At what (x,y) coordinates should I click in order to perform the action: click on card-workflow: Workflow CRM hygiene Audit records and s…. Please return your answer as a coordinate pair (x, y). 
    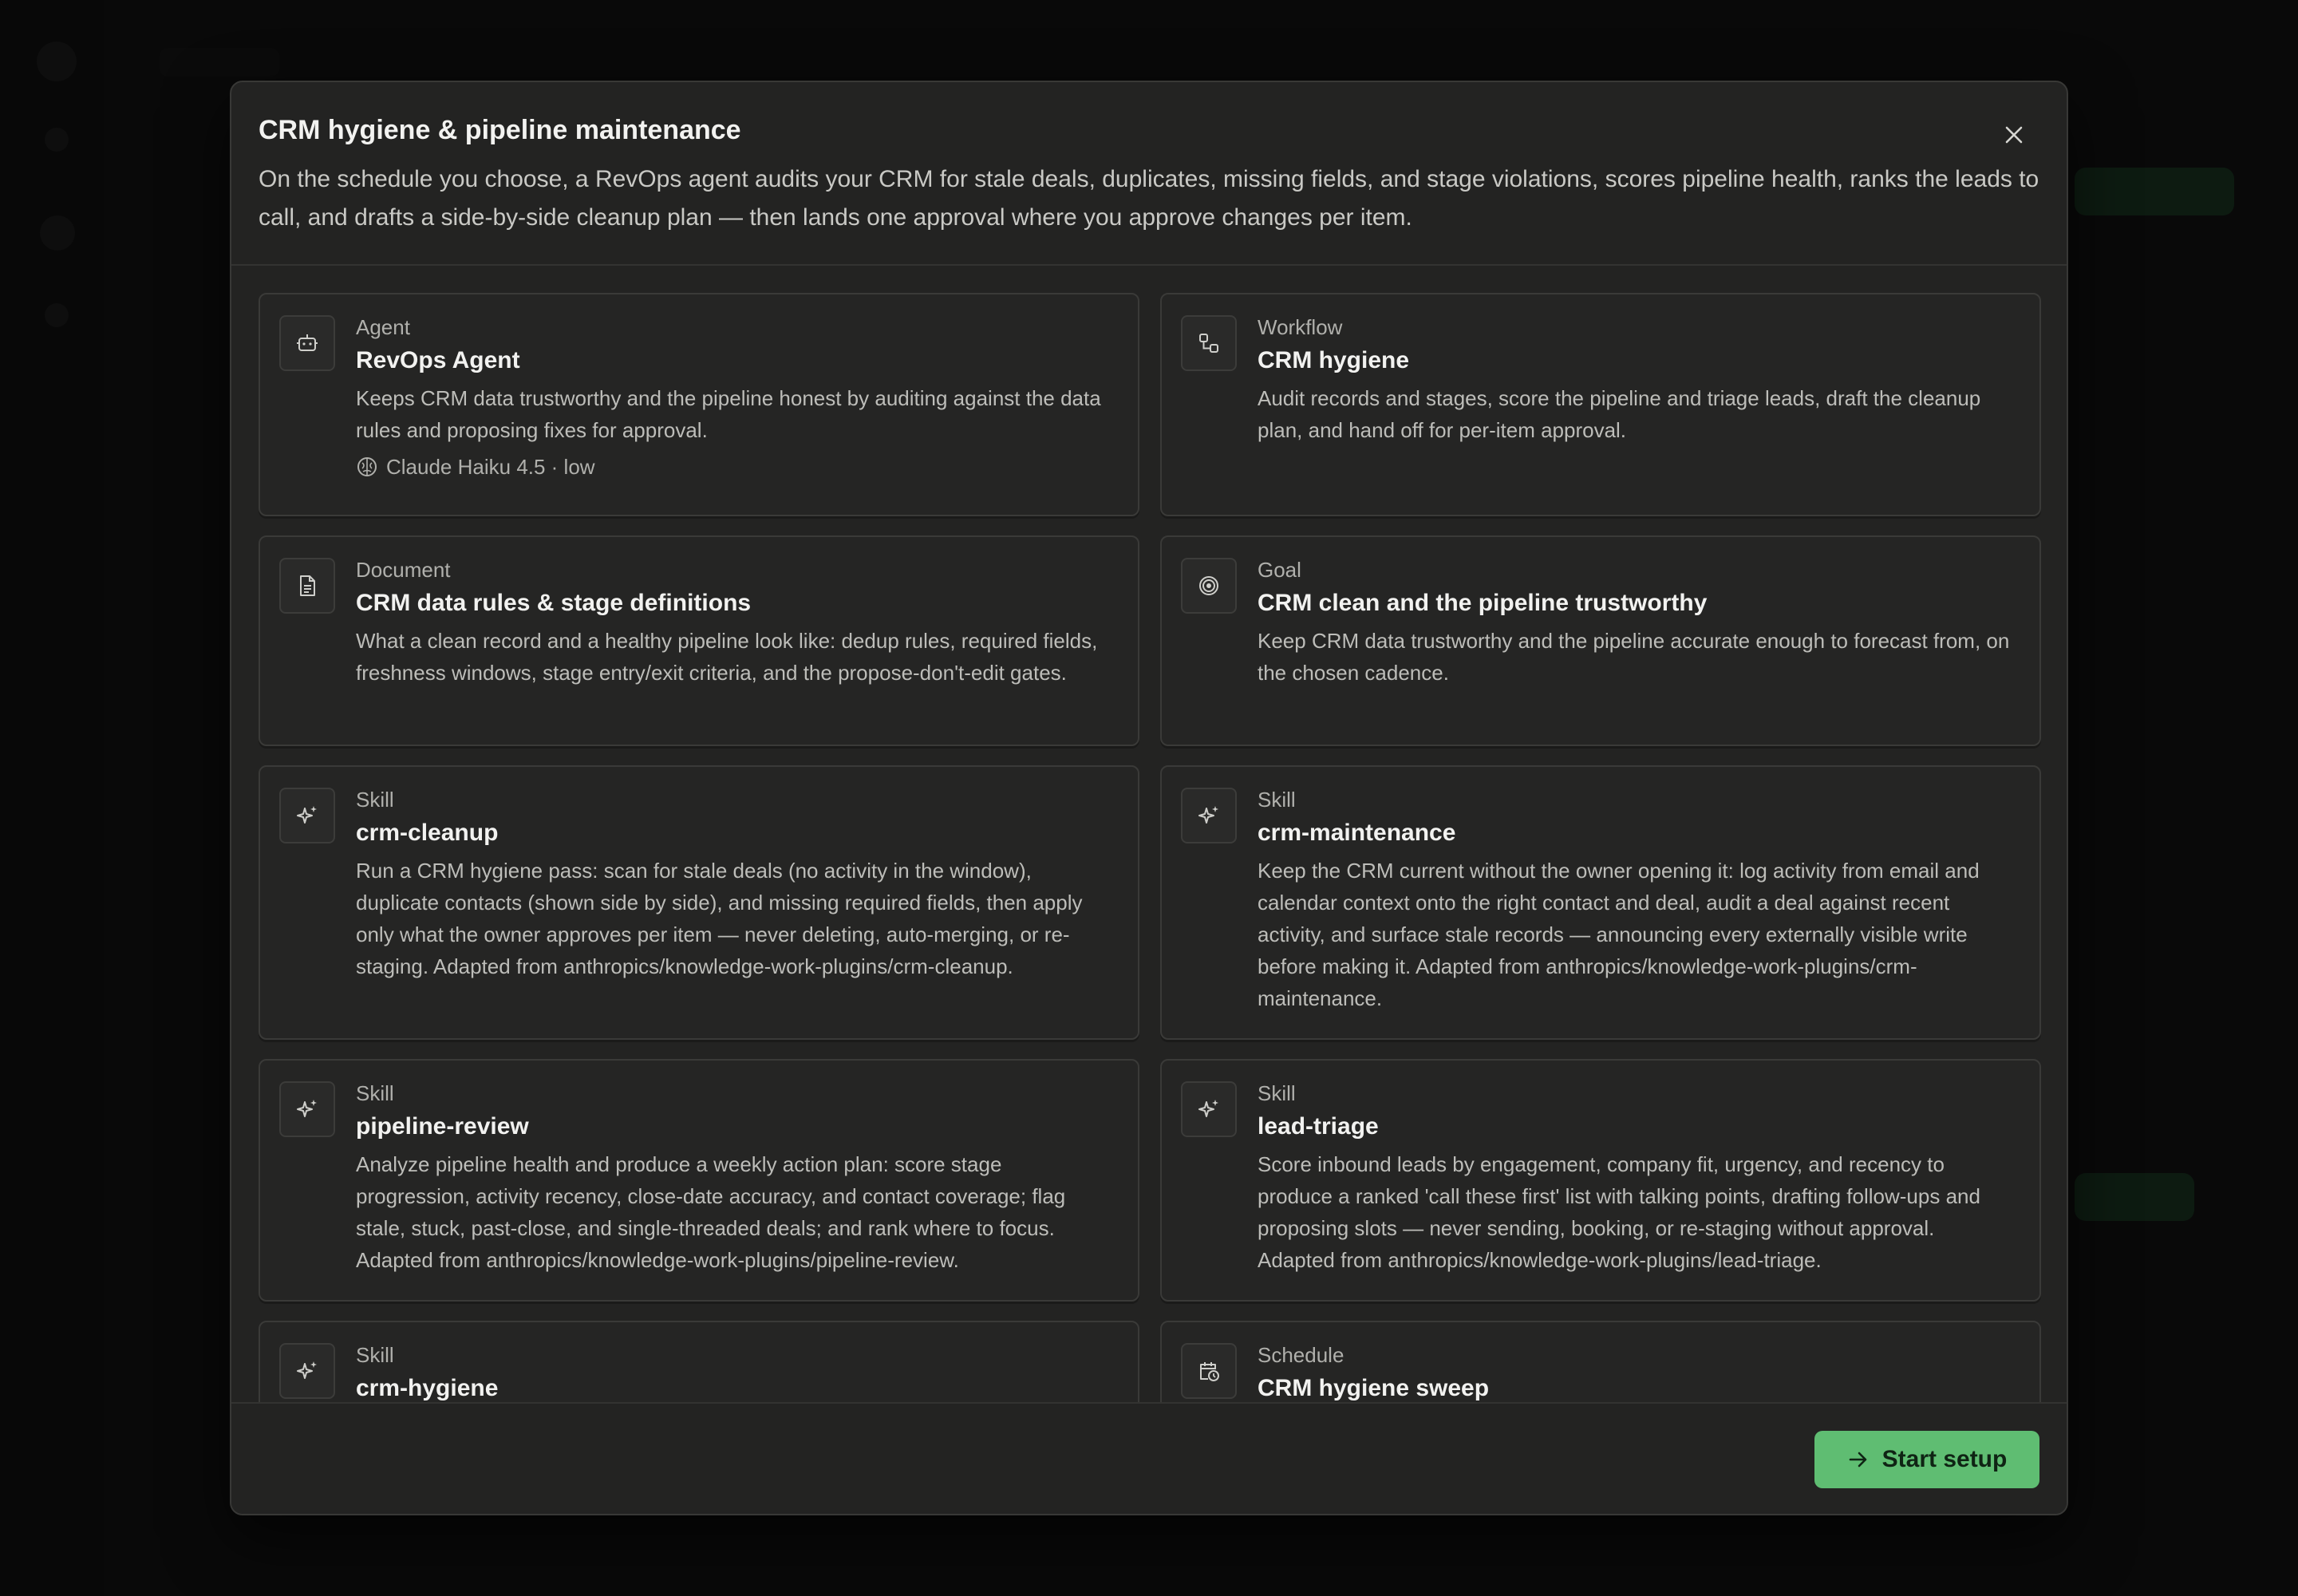
    Looking at the image, I should click on (1601, 404).